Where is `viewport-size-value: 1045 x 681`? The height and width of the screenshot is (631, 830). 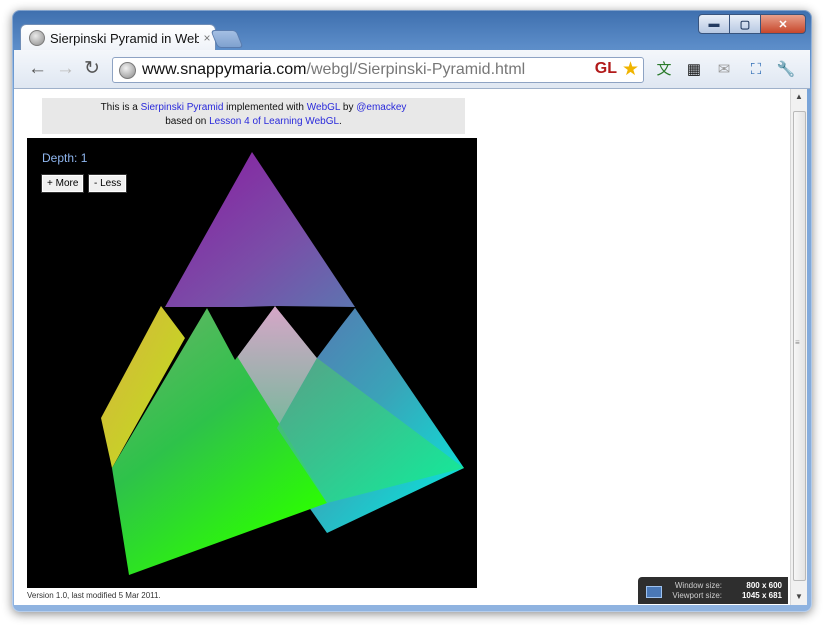
viewport-size-value: 1045 x 681 is located at coordinates (761, 595).